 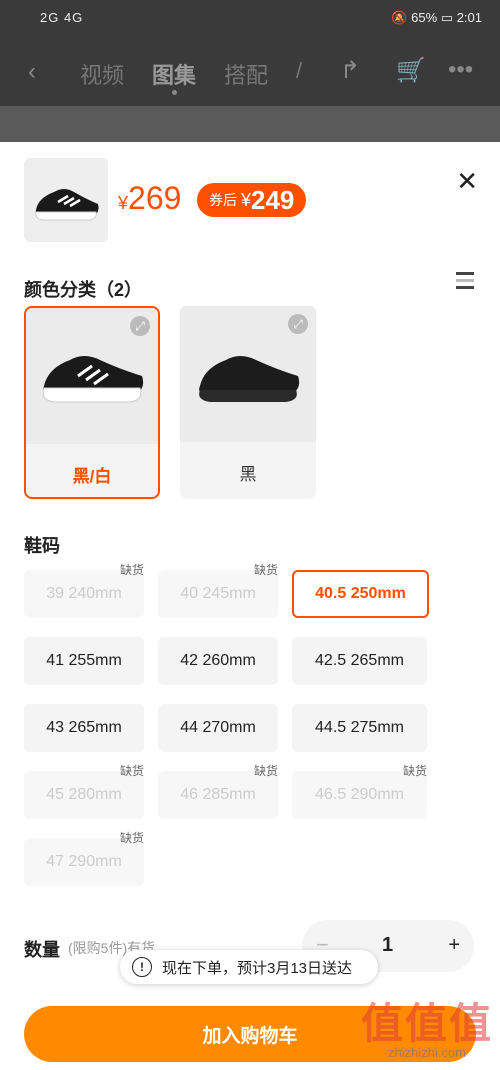 What do you see at coordinates (469, 17) in the screenshot?
I see `clock: 2:01` at bounding box center [469, 17].